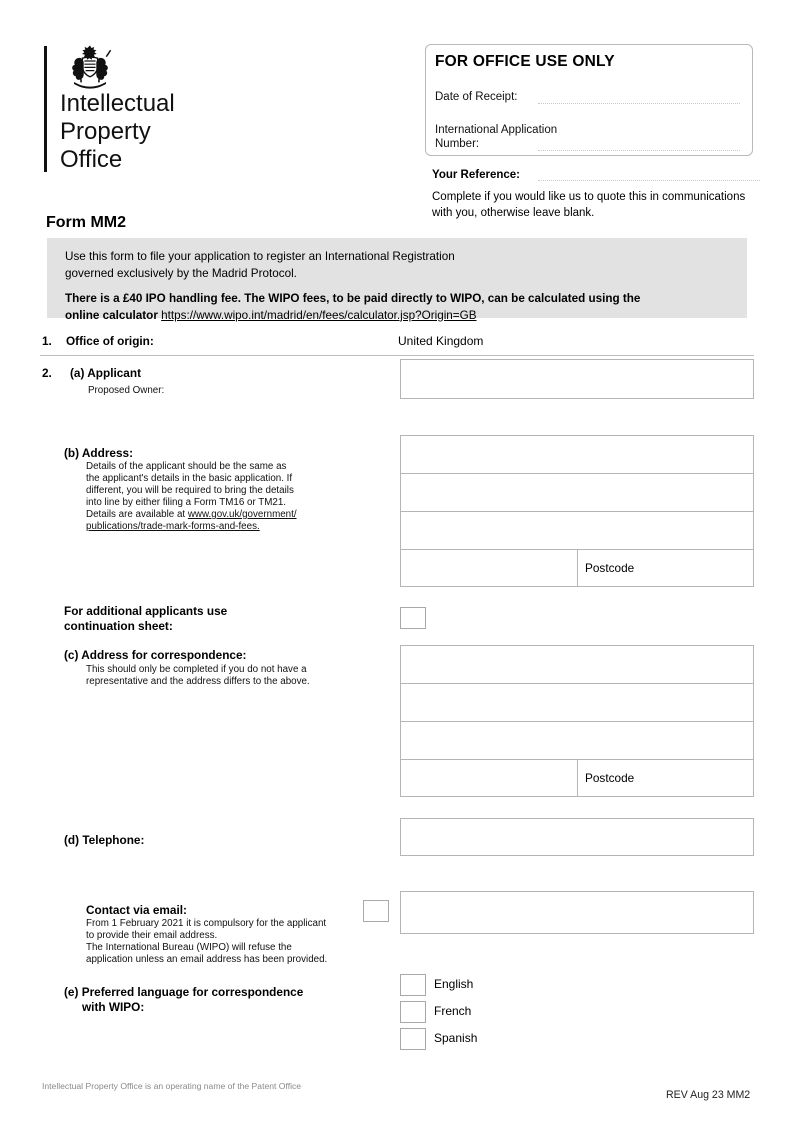 Image resolution: width=800 pixels, height=1130 pixels. Describe the element at coordinates (146, 611) in the screenshot. I see `continuation-sheet-label-line1: For additional applicants use` at that location.